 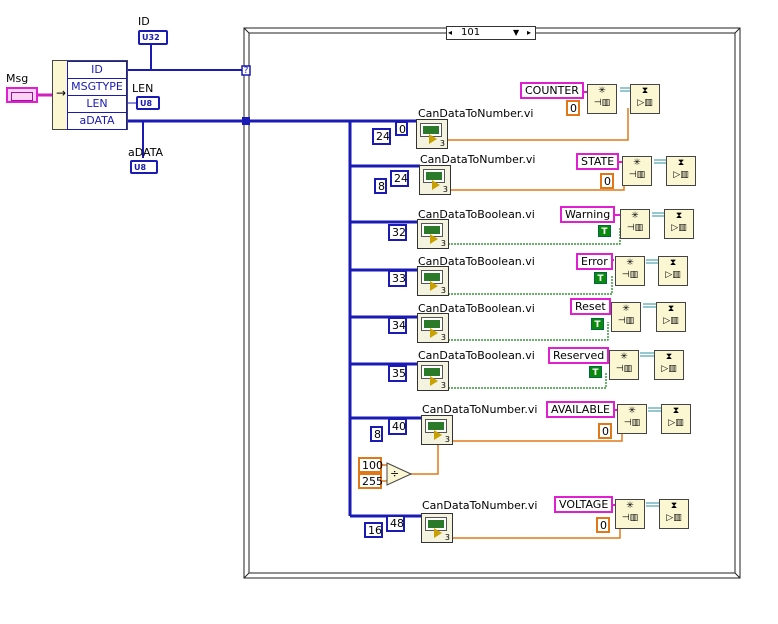 What do you see at coordinates (395, 523) in the screenshot?
I see `start-bit-const-voltage: 48` at bounding box center [395, 523].